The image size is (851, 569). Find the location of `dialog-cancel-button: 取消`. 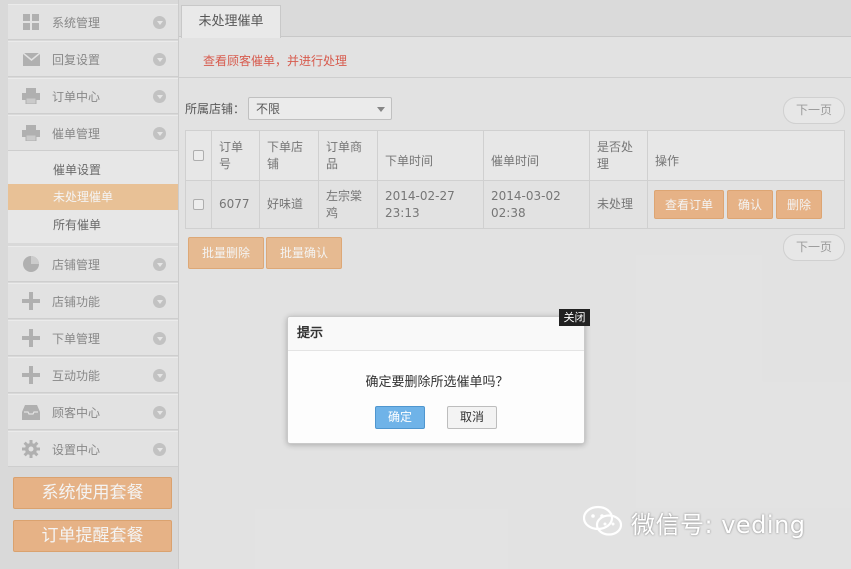

dialog-cancel-button: 取消 is located at coordinates (472, 417).